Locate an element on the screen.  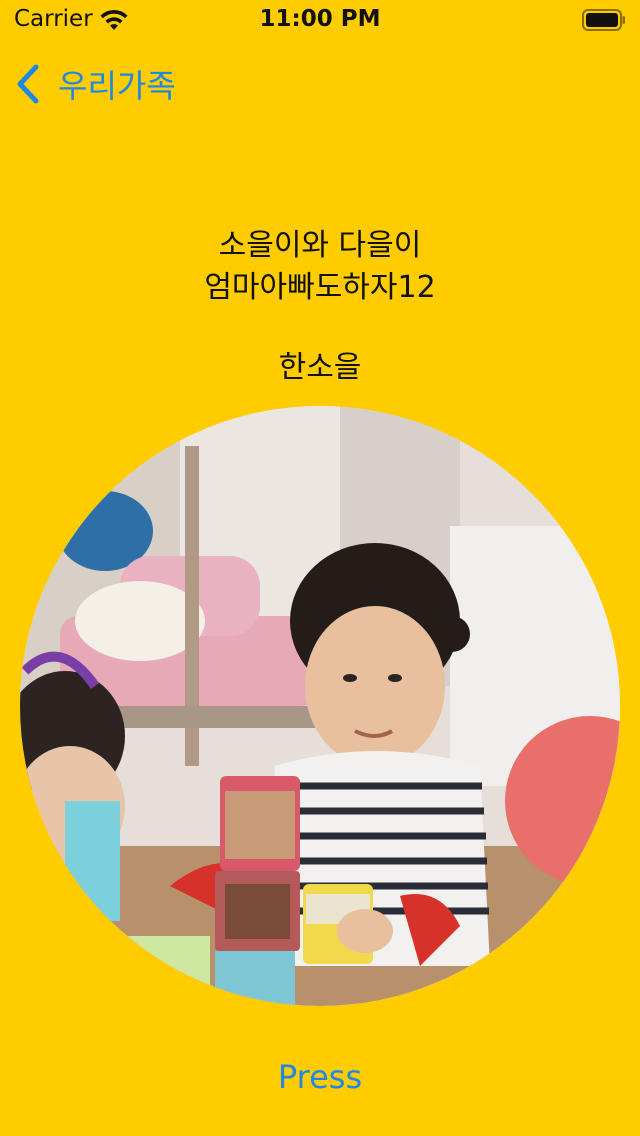
back-button: 우리가족 is located at coordinates (95, 84).